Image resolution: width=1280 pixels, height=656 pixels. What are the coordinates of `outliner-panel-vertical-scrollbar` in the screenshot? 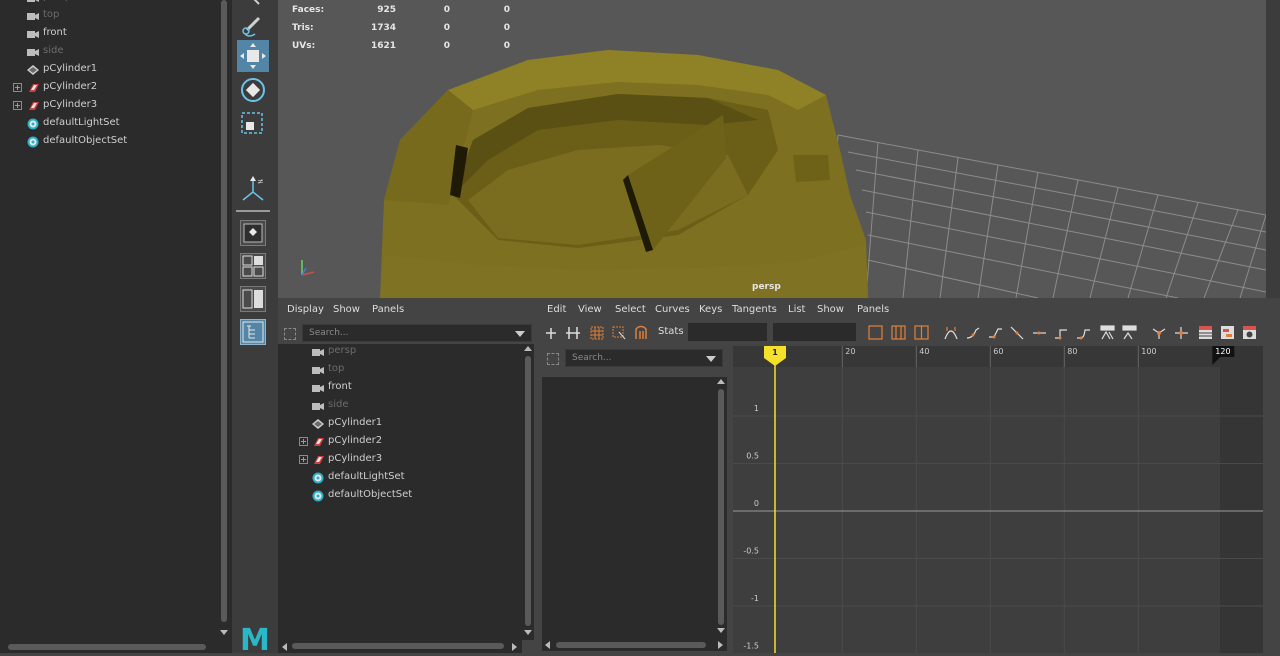 It's located at (528, 492).